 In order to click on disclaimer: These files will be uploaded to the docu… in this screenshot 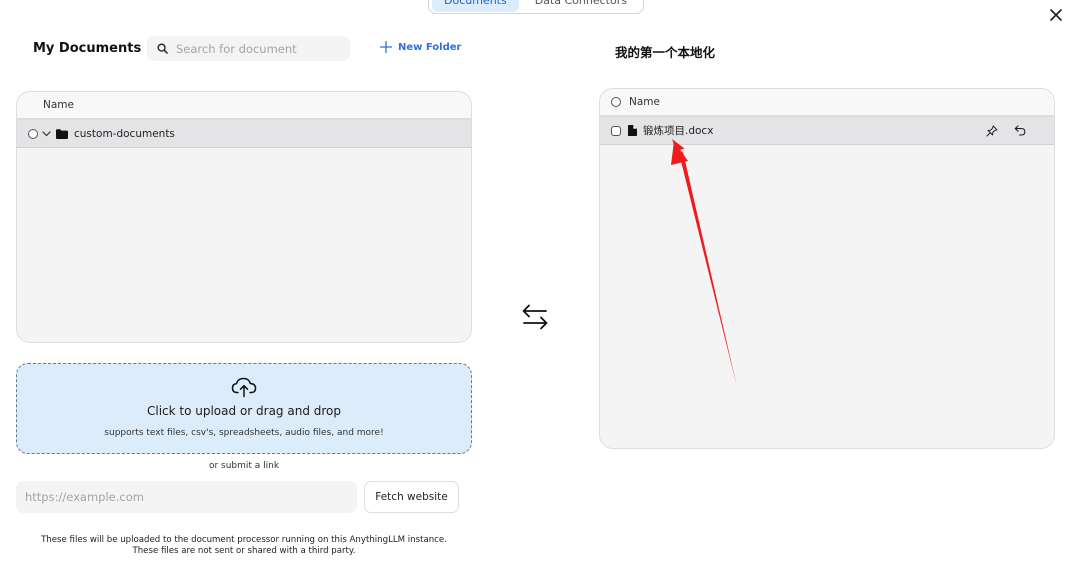, I will do `click(244, 546)`.